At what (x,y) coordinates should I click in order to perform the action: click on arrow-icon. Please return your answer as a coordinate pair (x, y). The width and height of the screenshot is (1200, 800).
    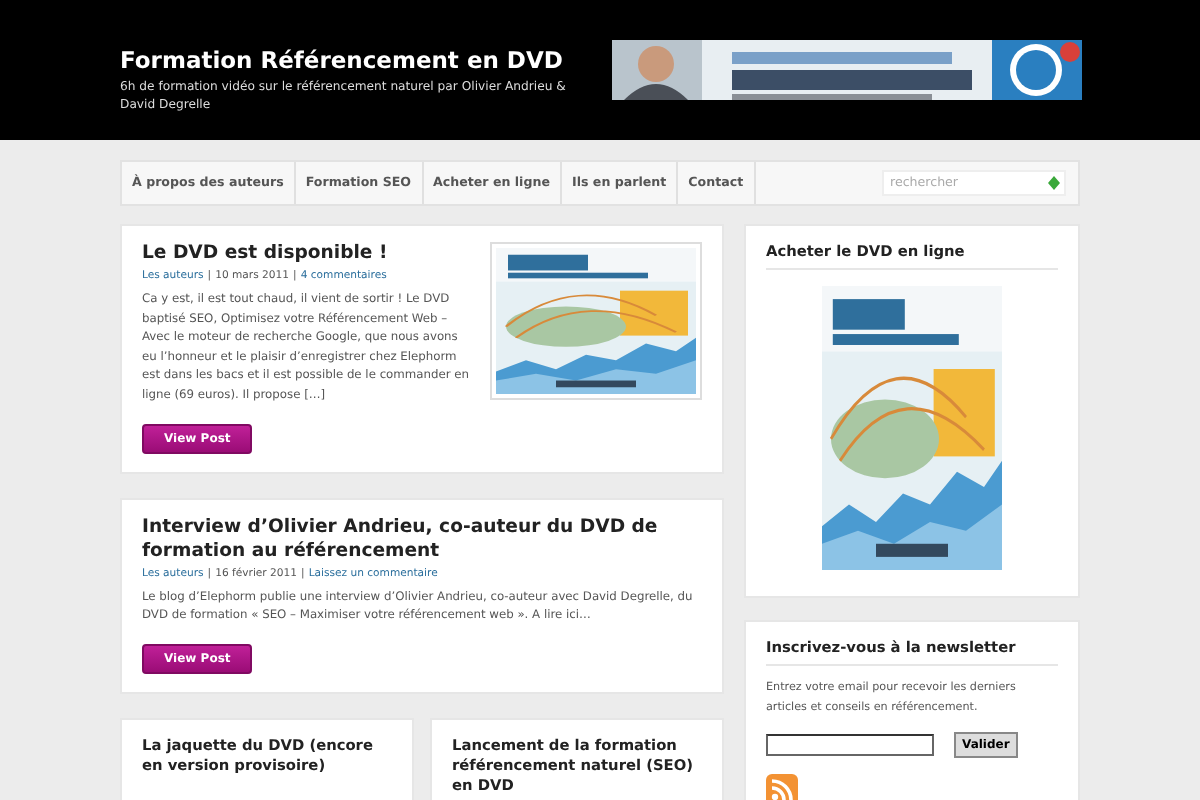
    Looking at the image, I should click on (1054, 183).